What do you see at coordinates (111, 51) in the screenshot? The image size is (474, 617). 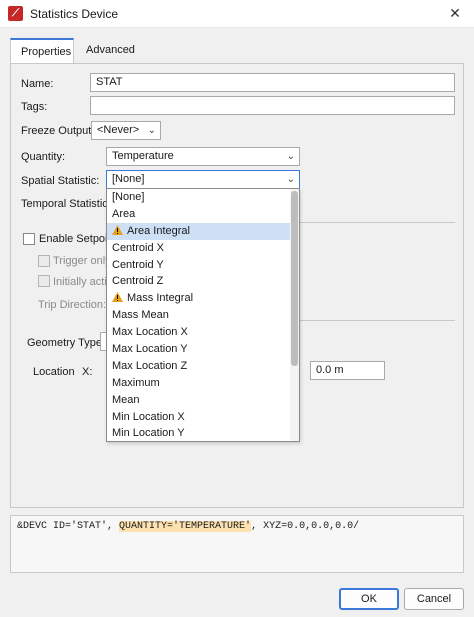 I see `tab-advanced: Advanced` at bounding box center [111, 51].